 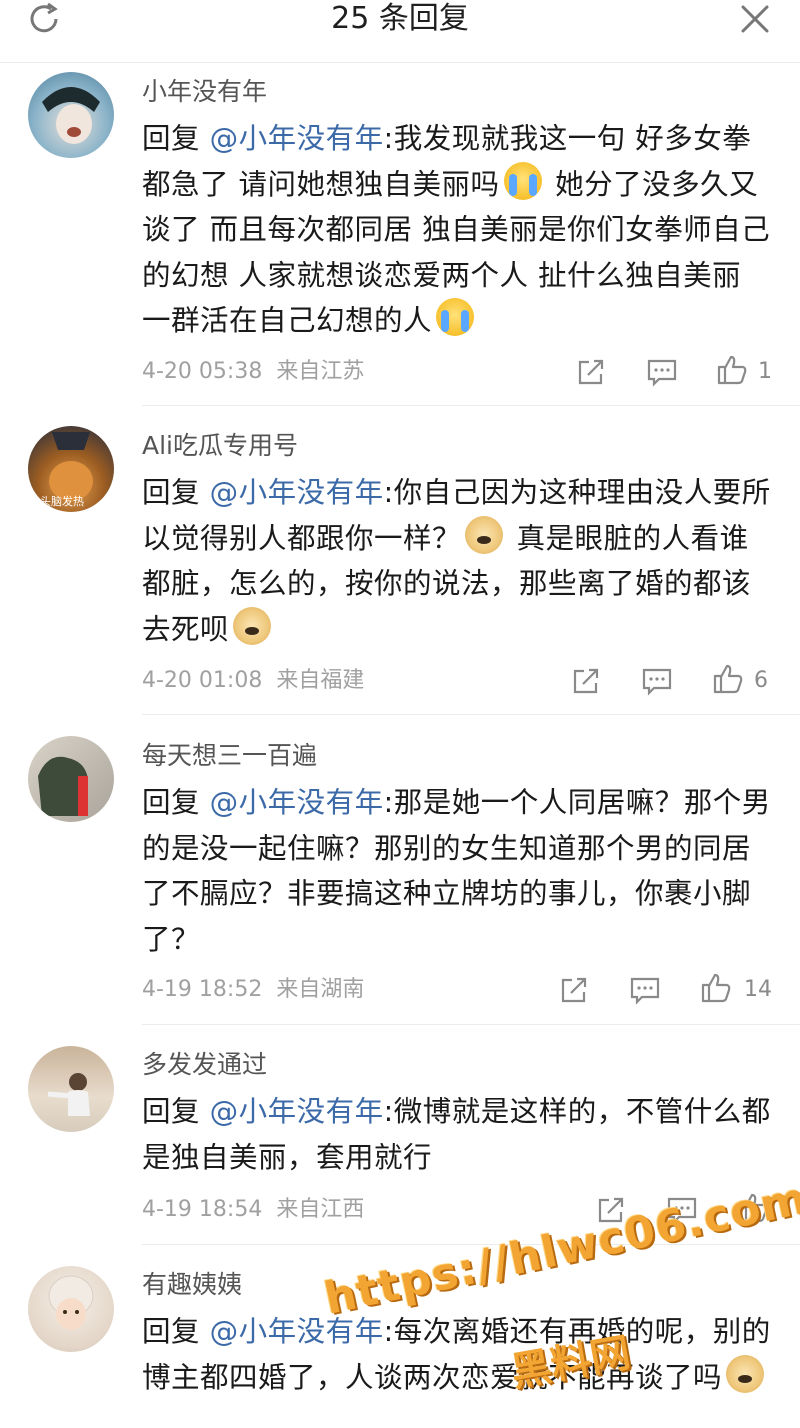 I want to click on comment-meta: 4-20 05:38 来自江苏, so click(x=253, y=372).